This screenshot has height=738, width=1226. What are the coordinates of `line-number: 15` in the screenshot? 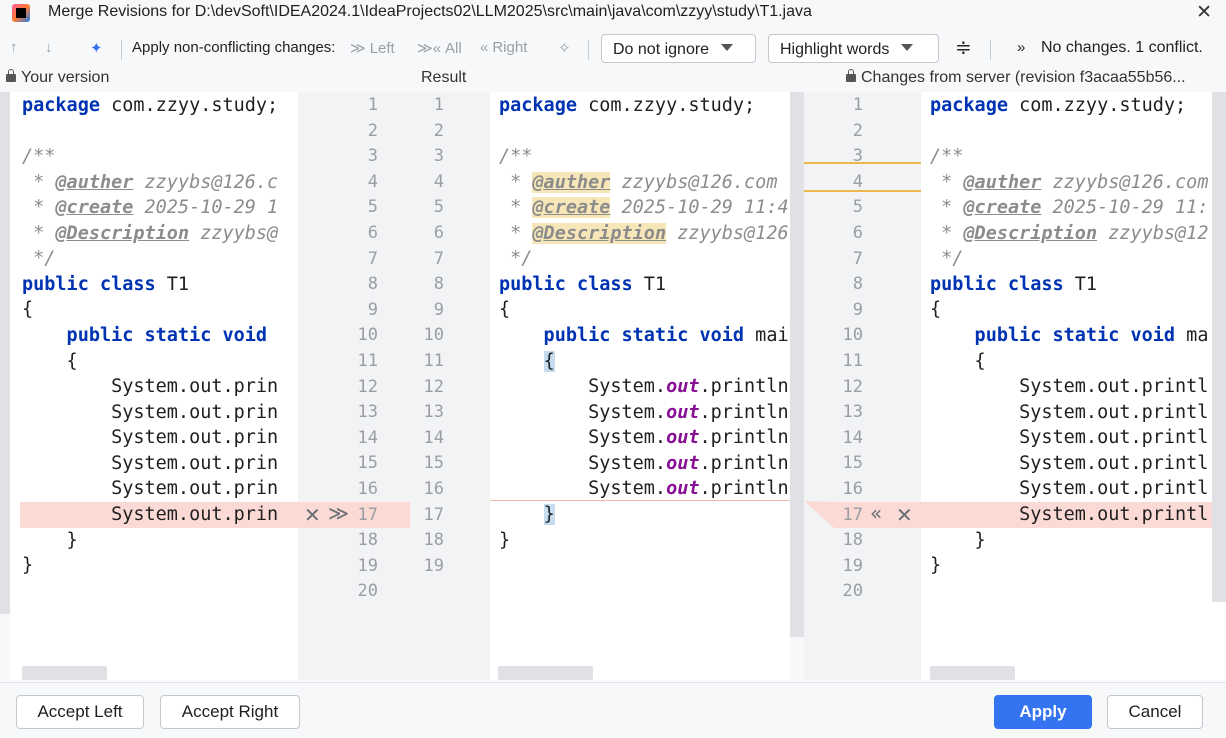 It's located at (367, 463).